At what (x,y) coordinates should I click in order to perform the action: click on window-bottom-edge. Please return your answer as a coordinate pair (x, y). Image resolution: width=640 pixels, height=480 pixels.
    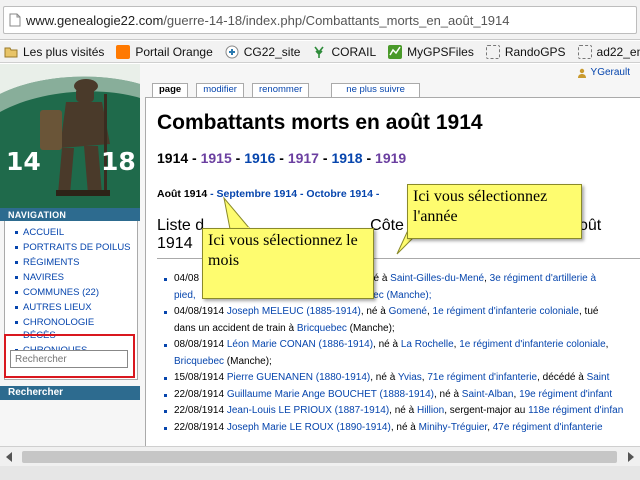
    Looking at the image, I should click on (320, 473).